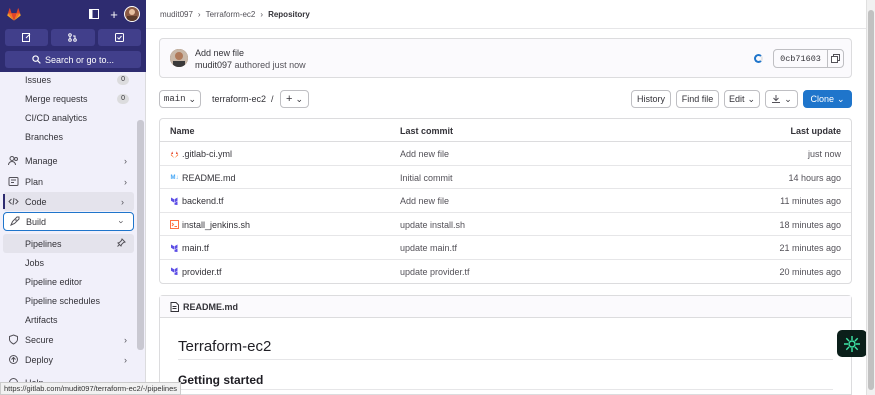  What do you see at coordinates (219, 53) in the screenshot?
I see `commit-title: Add new file` at bounding box center [219, 53].